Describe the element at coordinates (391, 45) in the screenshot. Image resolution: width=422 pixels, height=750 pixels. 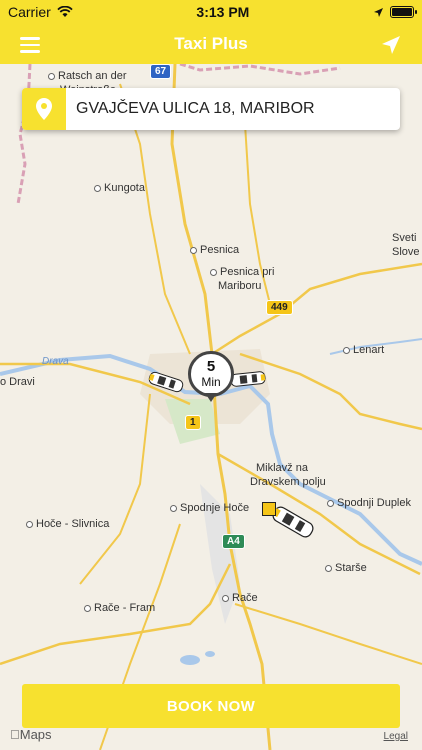
I see `location-arrow-icon` at that location.